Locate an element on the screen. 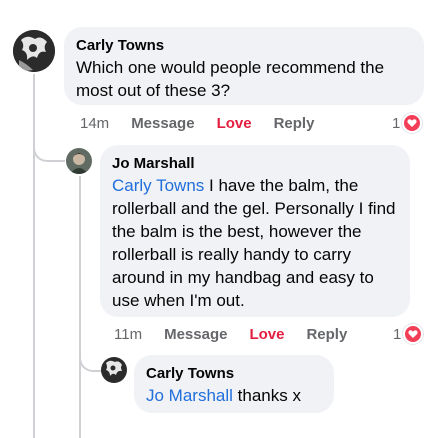 The image size is (438, 438). thread-line-main is located at coordinates (34, 256).